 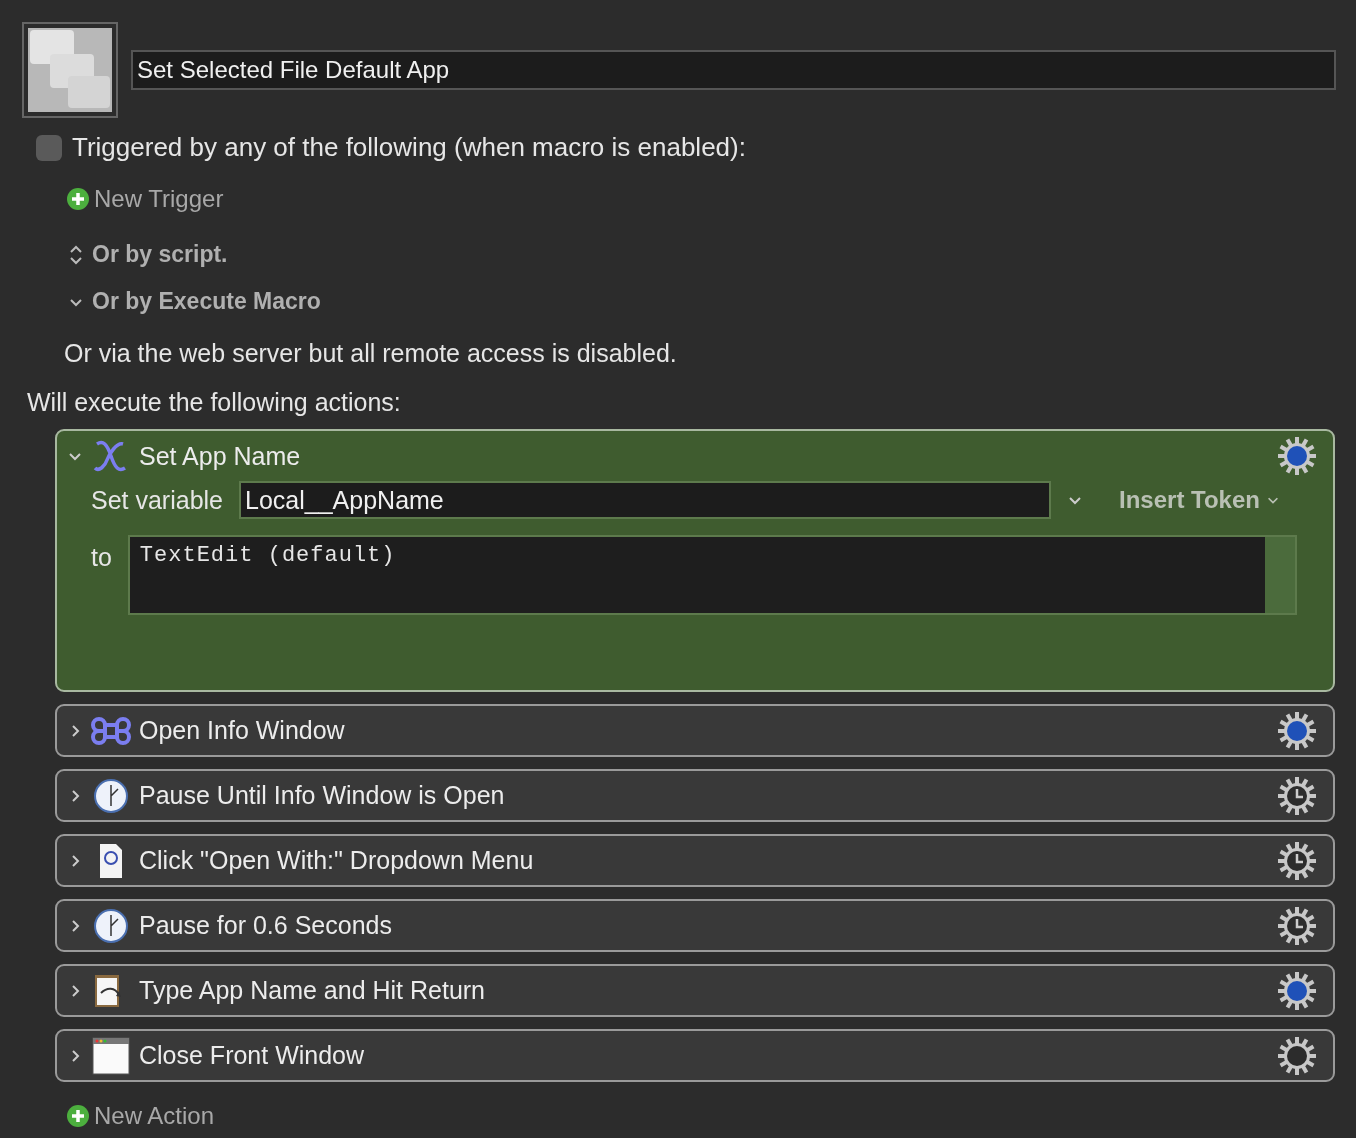 What do you see at coordinates (220, 456) in the screenshot?
I see `action-title: Set App Name` at bounding box center [220, 456].